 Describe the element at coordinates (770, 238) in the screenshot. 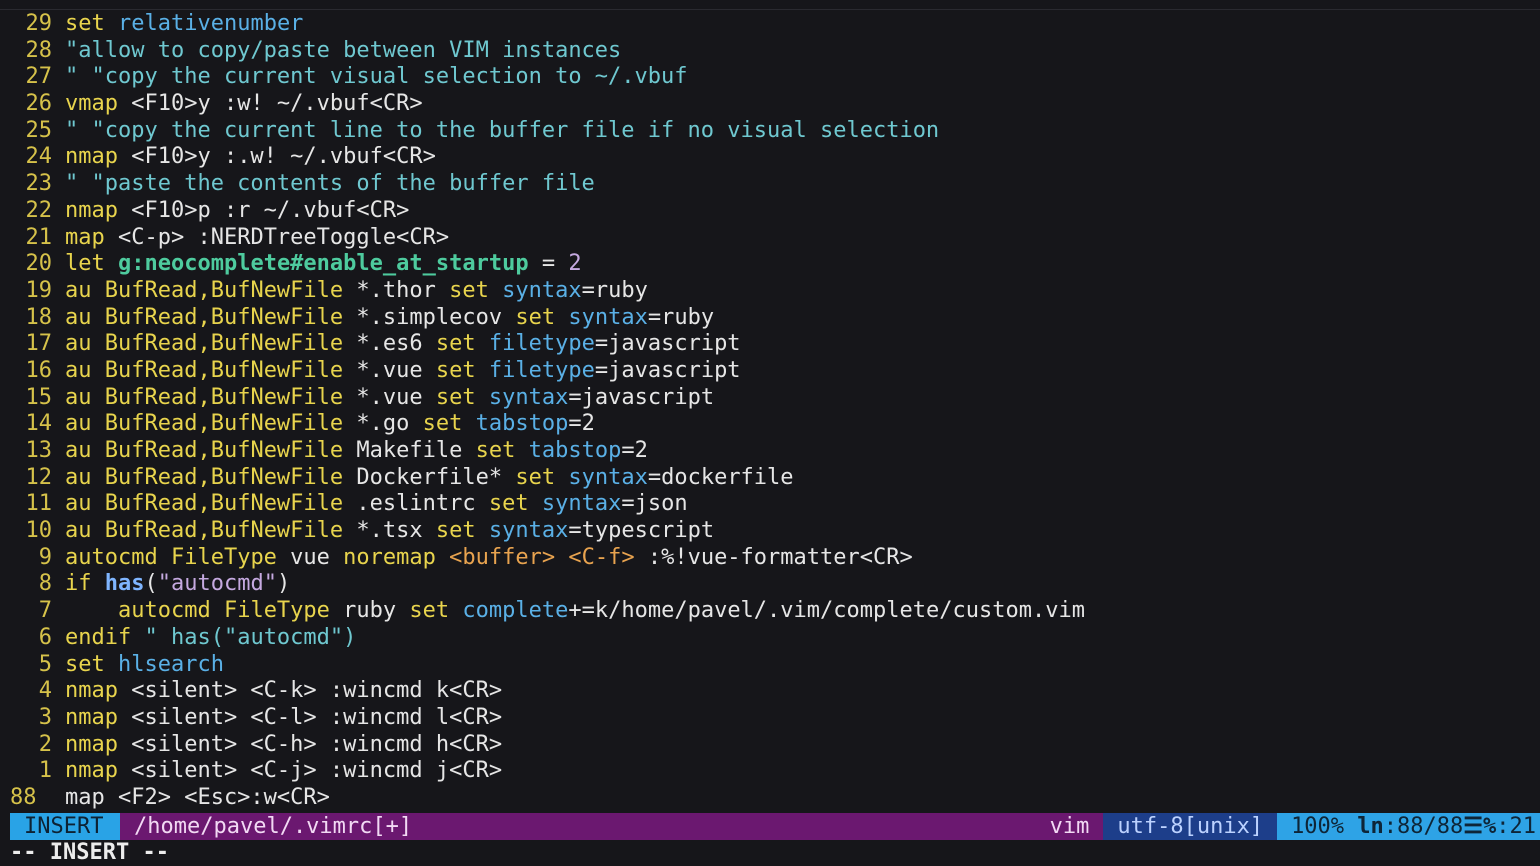

I see `code-line: 21 map <C-p> :NERDTreeToggle<CR>` at that location.